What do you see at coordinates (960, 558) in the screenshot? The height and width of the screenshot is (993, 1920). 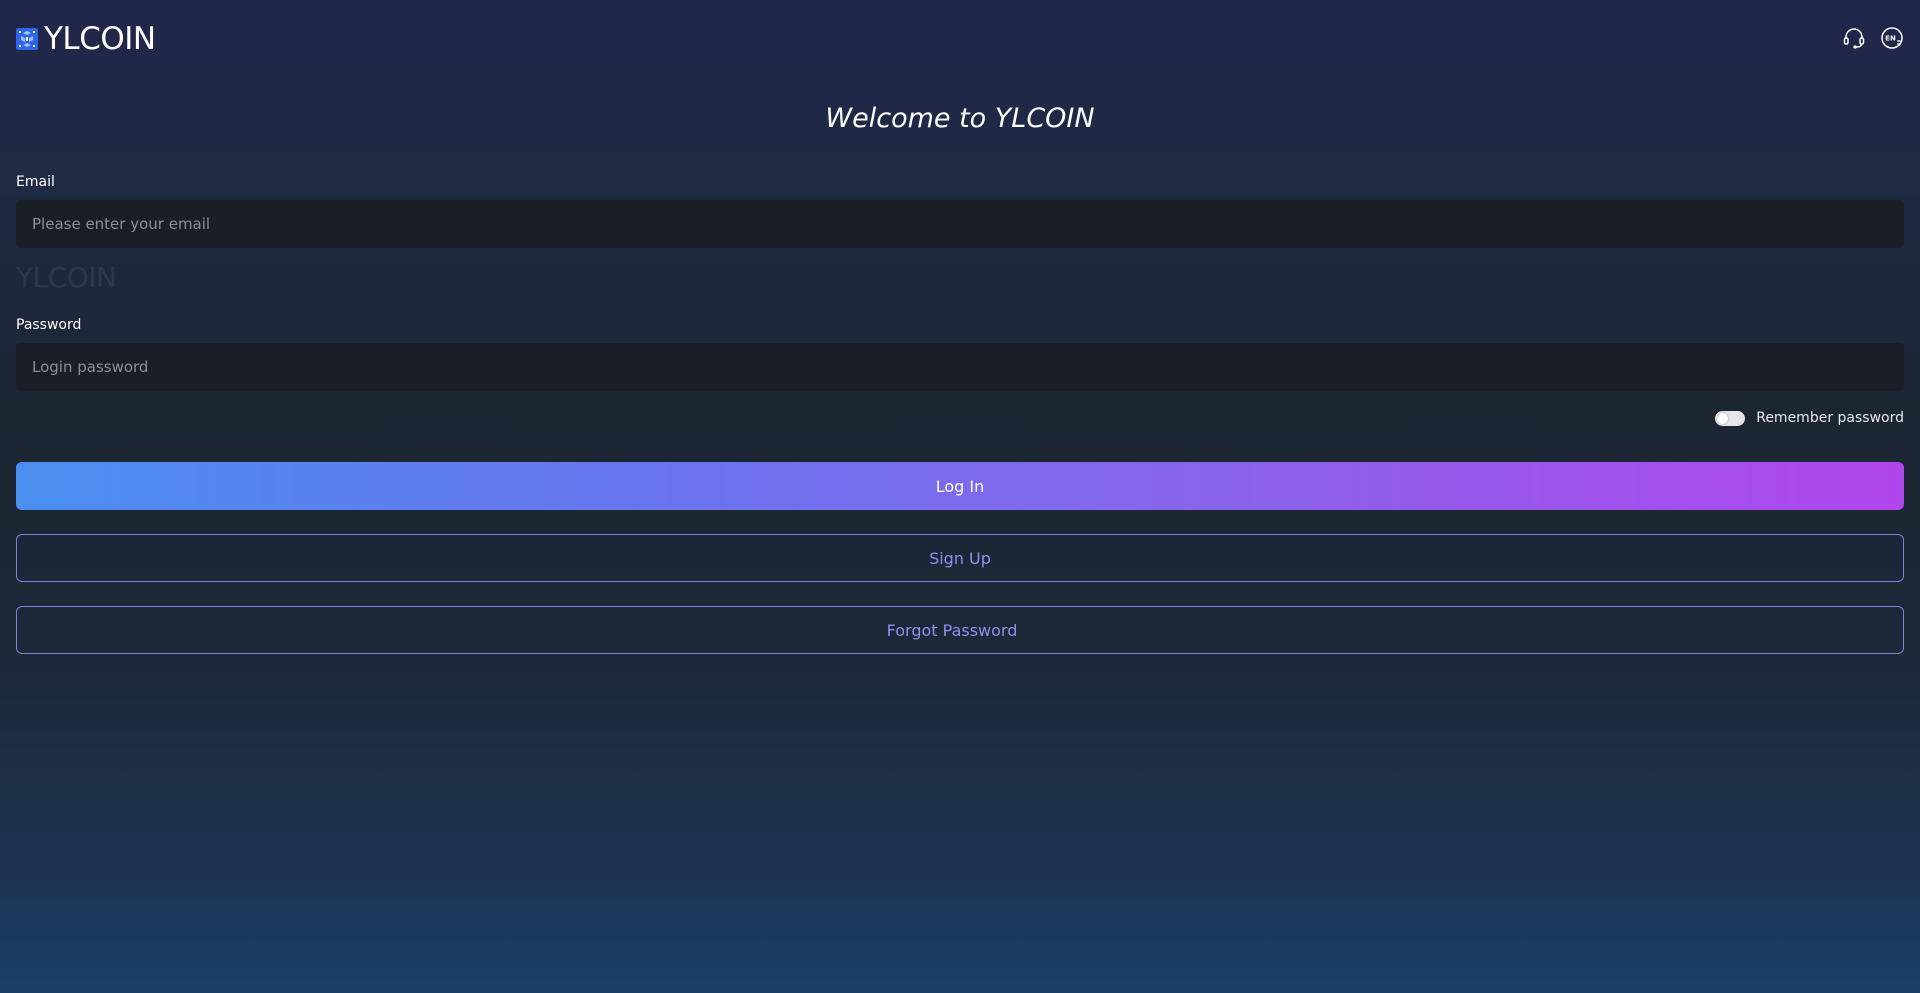 I see `signup-button: Sign Up` at bounding box center [960, 558].